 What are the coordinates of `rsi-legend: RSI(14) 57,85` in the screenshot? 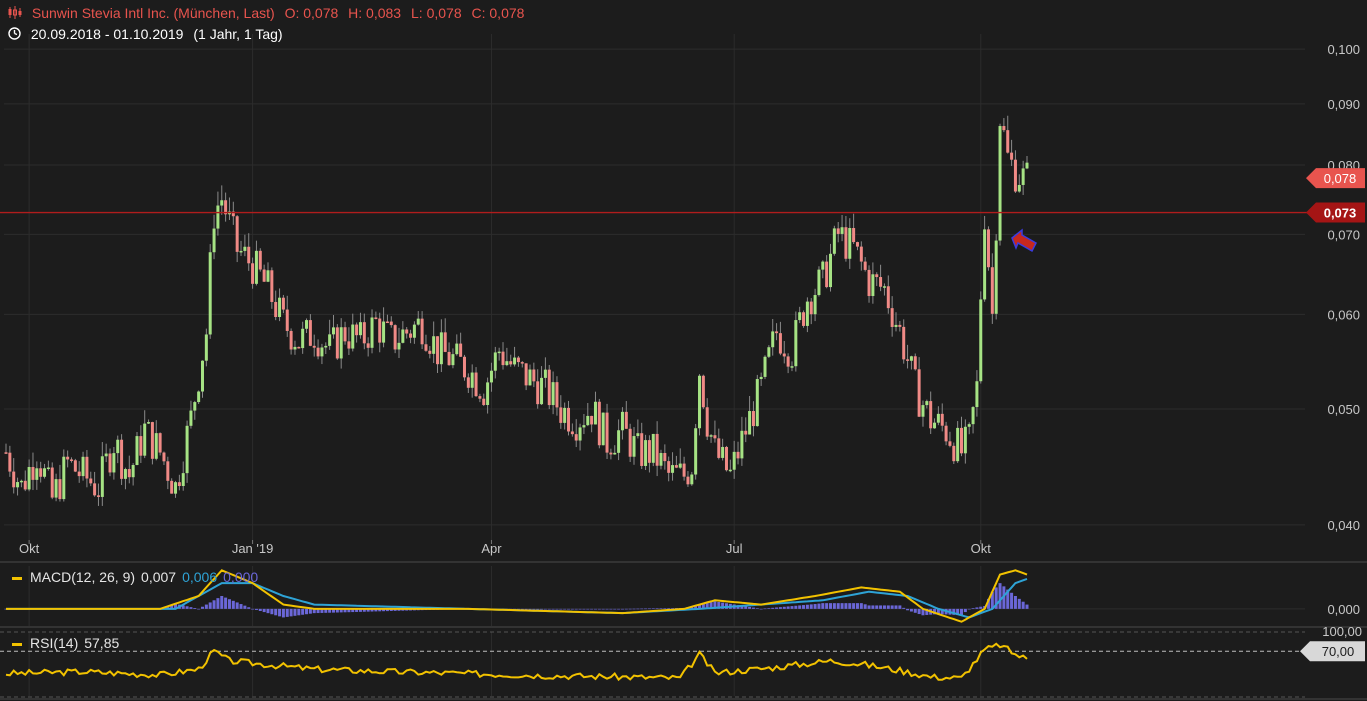 It's located at (68, 643).